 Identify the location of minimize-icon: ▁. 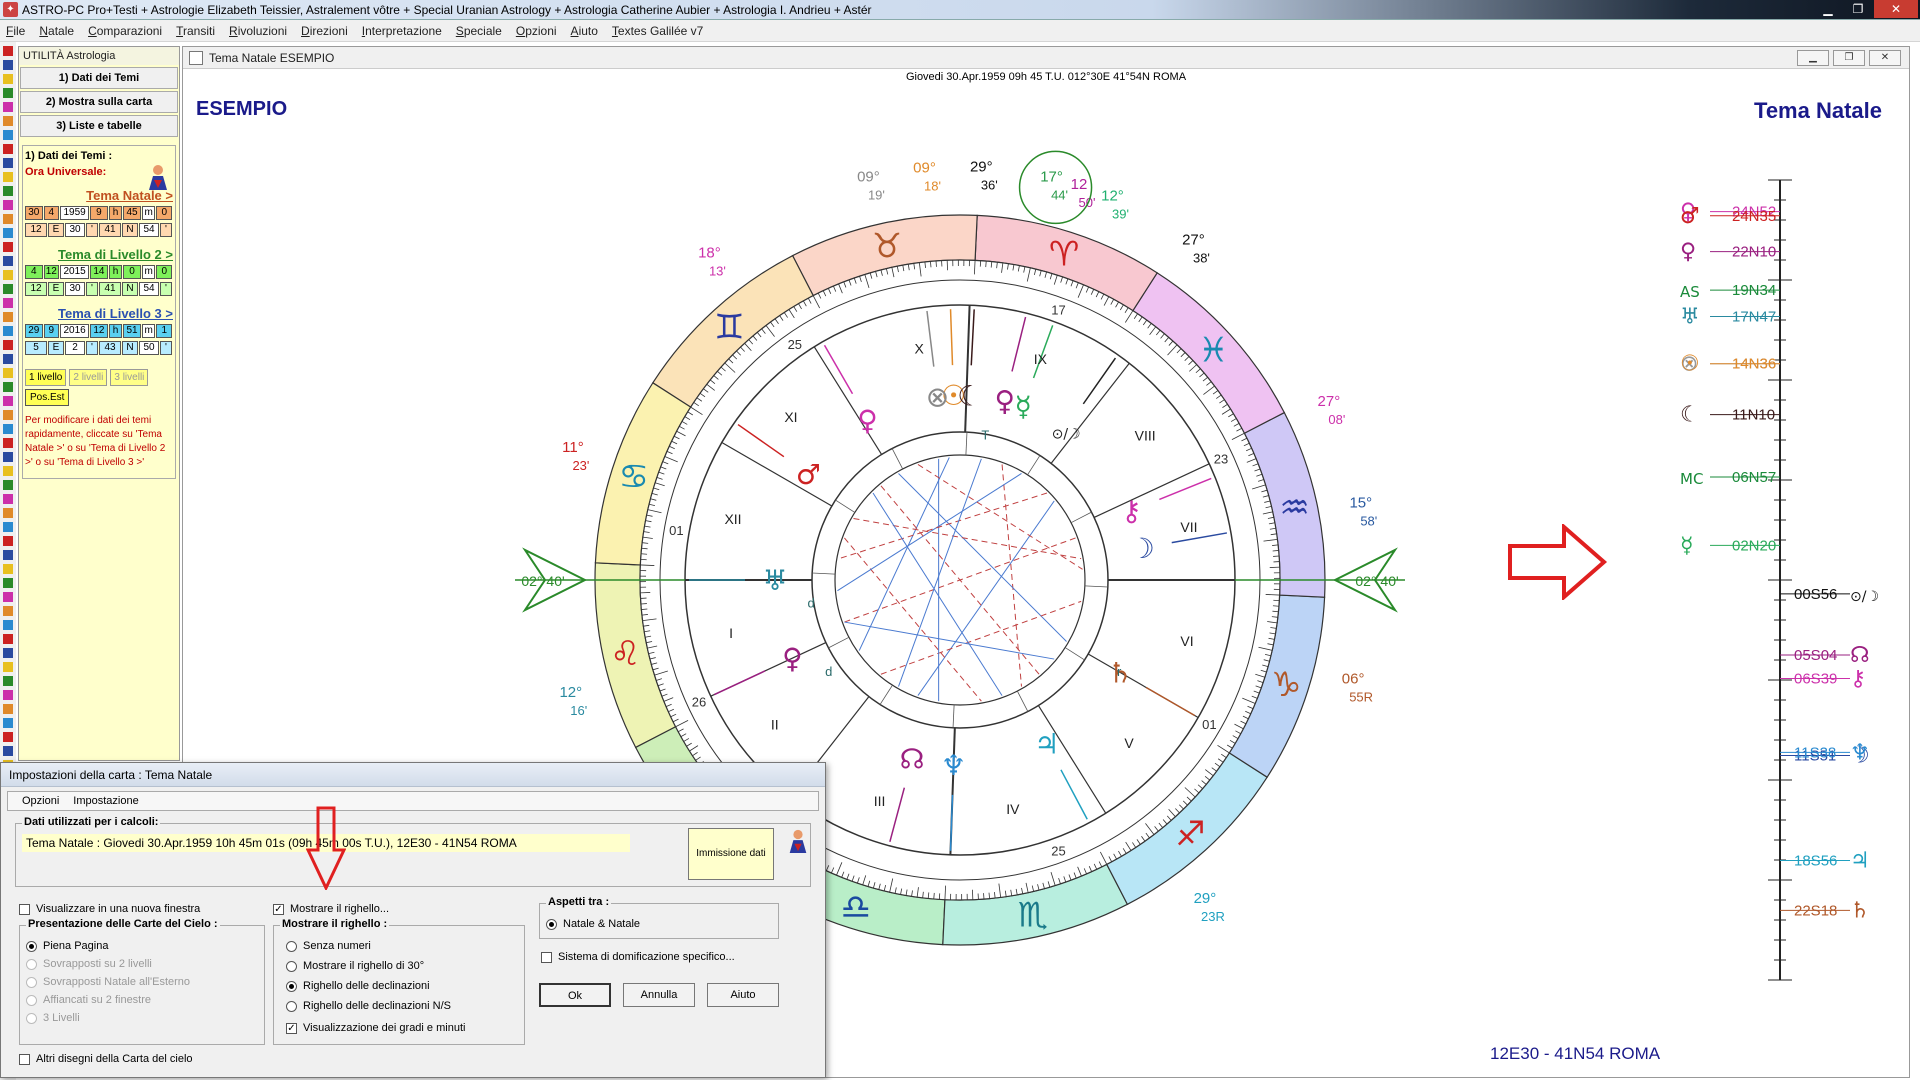
(1828, 9).